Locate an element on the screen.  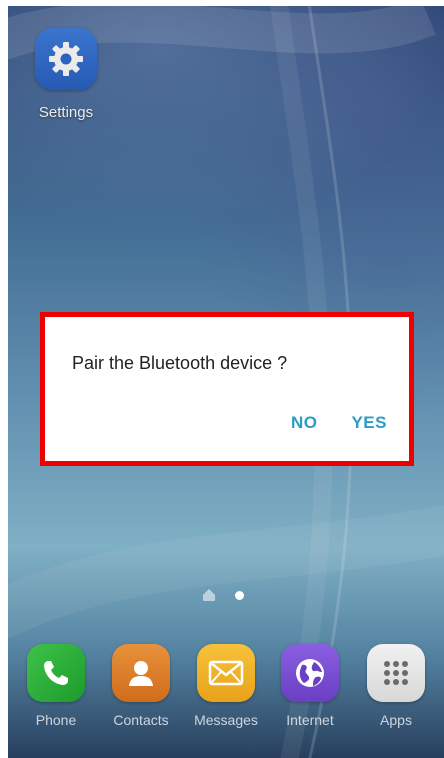
internet-tile is located at coordinates (310, 673).